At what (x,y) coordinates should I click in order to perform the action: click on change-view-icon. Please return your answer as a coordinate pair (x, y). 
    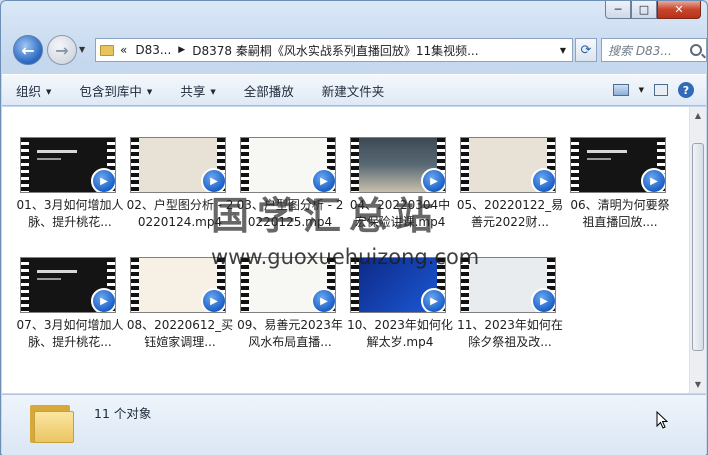
    Looking at the image, I should click on (620, 90).